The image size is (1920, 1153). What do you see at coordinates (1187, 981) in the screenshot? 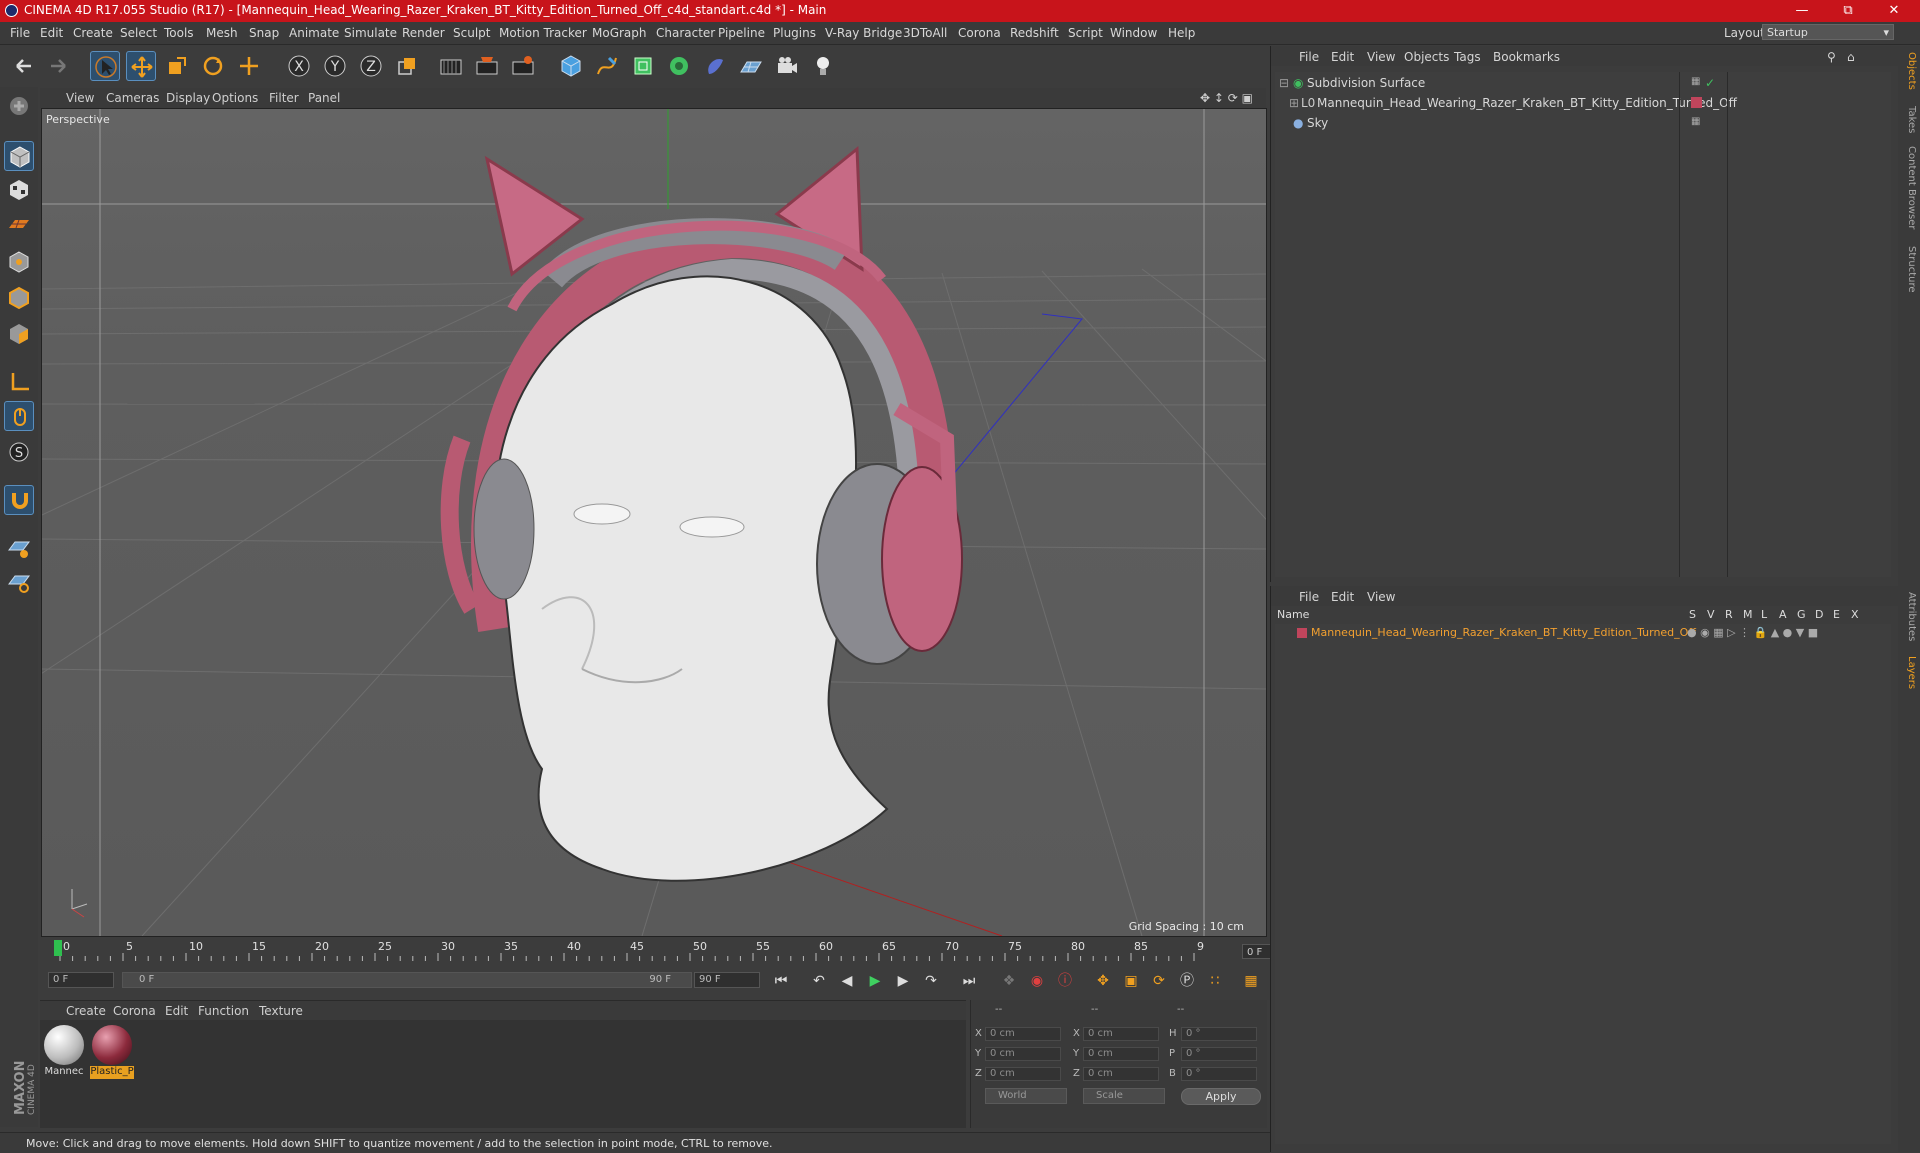
I see `key-parameter-icon: Ⓟ` at bounding box center [1187, 981].